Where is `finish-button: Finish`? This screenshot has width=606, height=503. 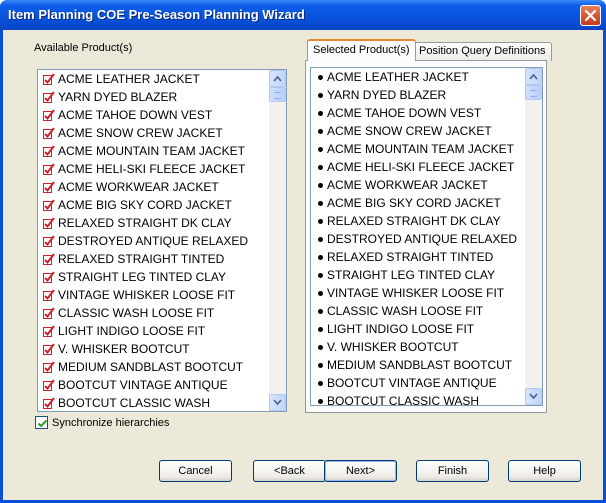
finish-button: Finish is located at coordinates (452, 471).